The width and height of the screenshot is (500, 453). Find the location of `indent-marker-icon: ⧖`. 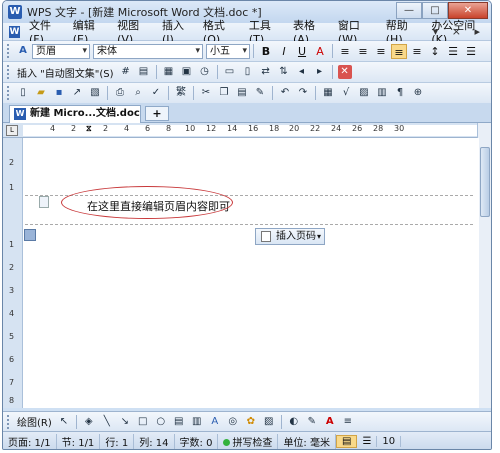

indent-marker-icon: ⧖ is located at coordinates (89, 129).